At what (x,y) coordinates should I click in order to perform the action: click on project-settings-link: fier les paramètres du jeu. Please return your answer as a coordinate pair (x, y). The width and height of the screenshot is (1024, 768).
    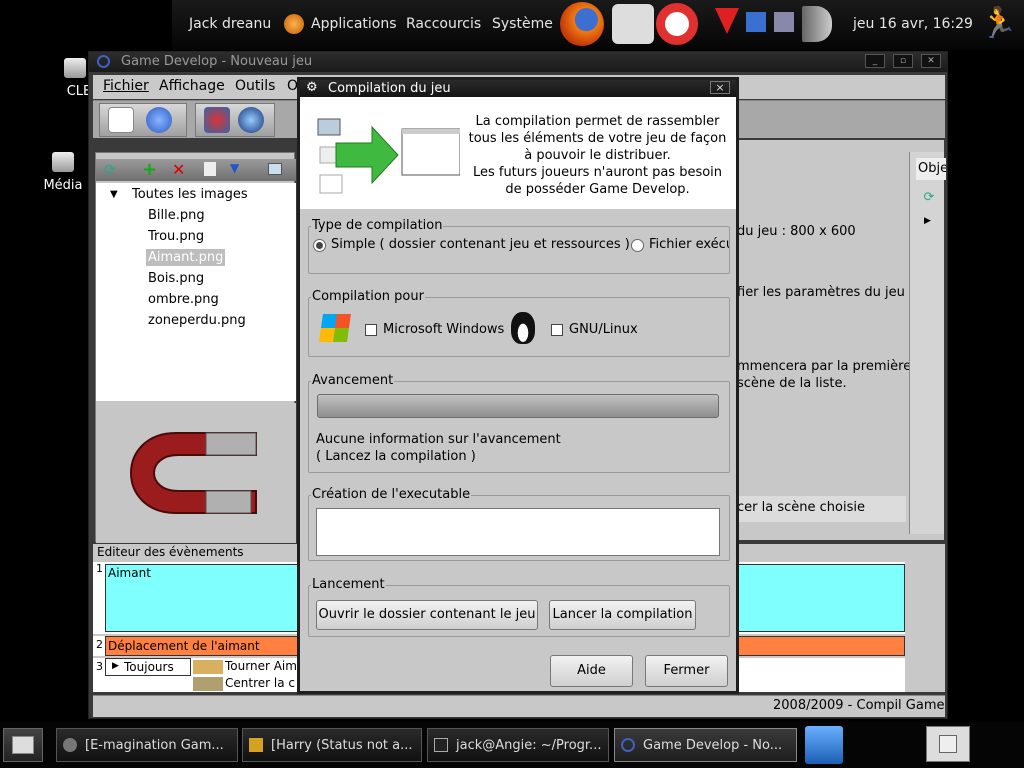
    Looking at the image, I should click on (822, 292).